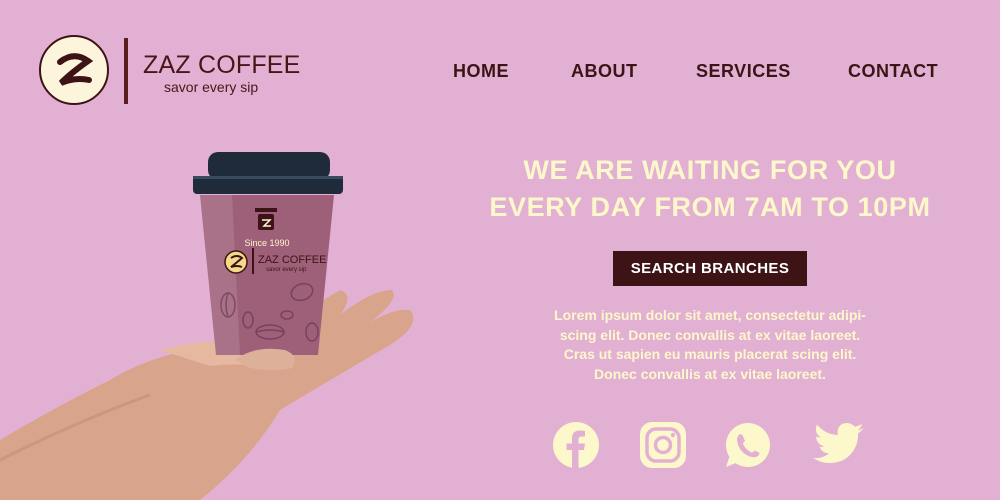 The image size is (1000, 500). Describe the element at coordinates (286, 270) in the screenshot. I see `cup-tagline-text: savor every sip` at that location.